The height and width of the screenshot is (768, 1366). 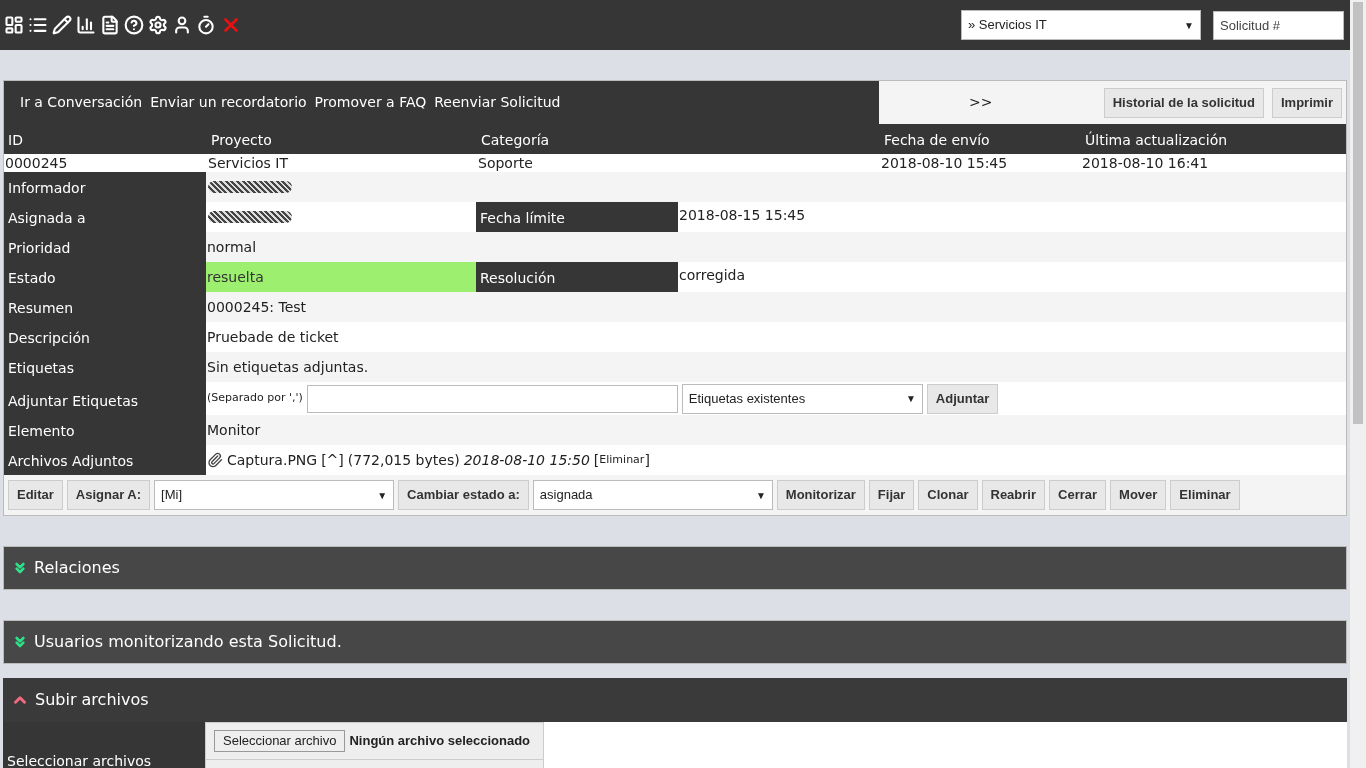 I want to click on field-value: normal, so click(x=231, y=247).